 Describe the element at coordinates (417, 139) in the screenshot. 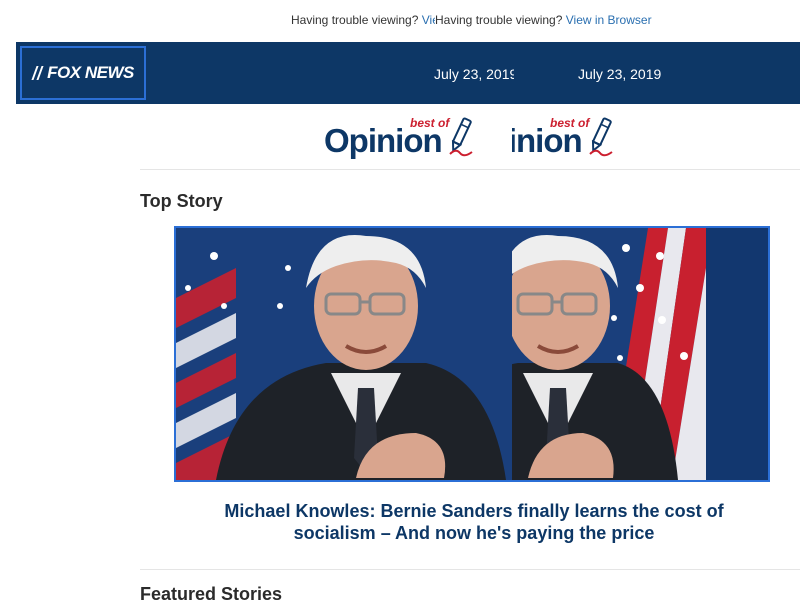

I see `best-of-opinion-logo: Opinion best of` at that location.